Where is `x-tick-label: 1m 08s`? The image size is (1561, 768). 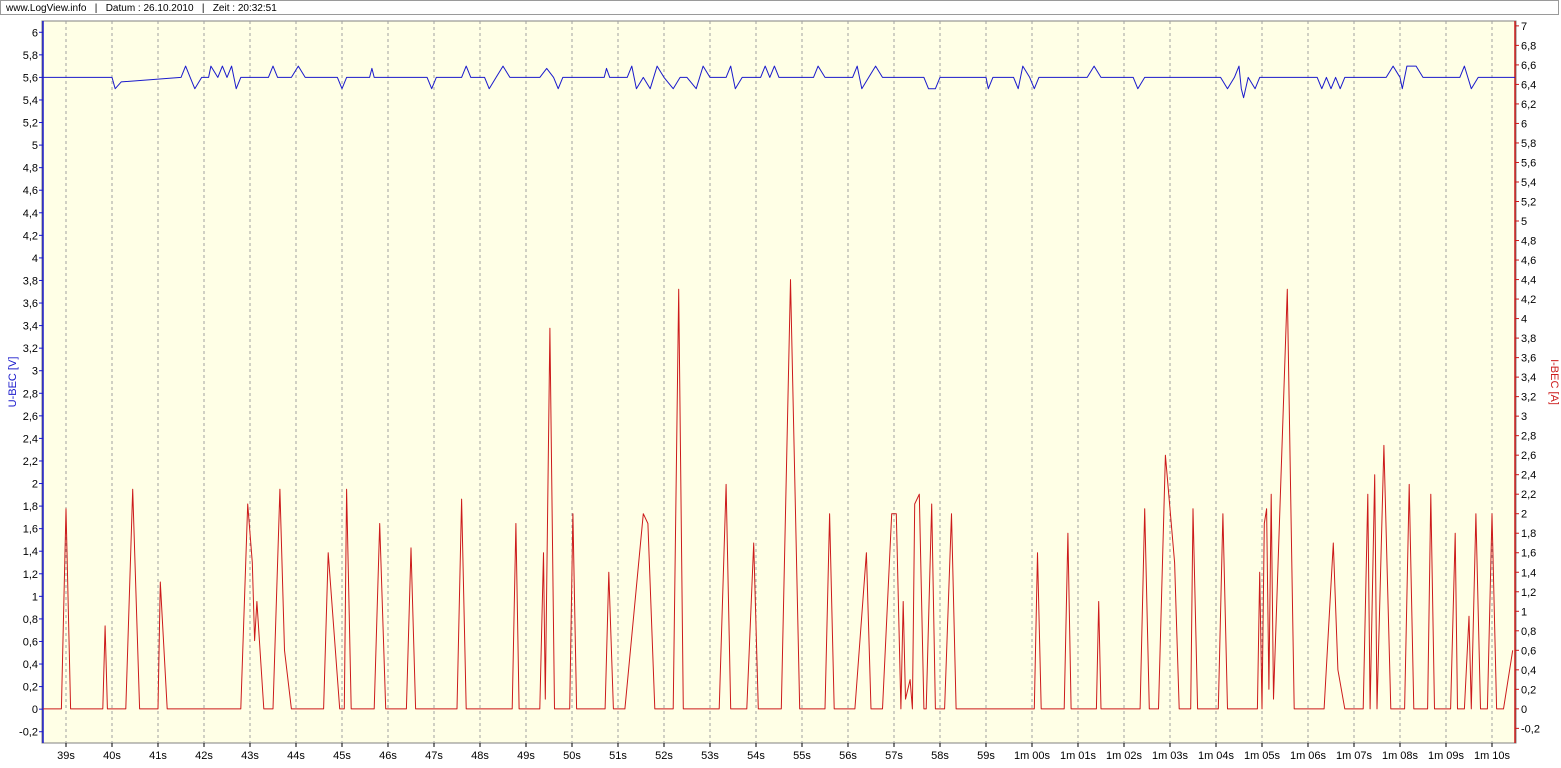
x-tick-label: 1m 08s is located at coordinates (1400, 756).